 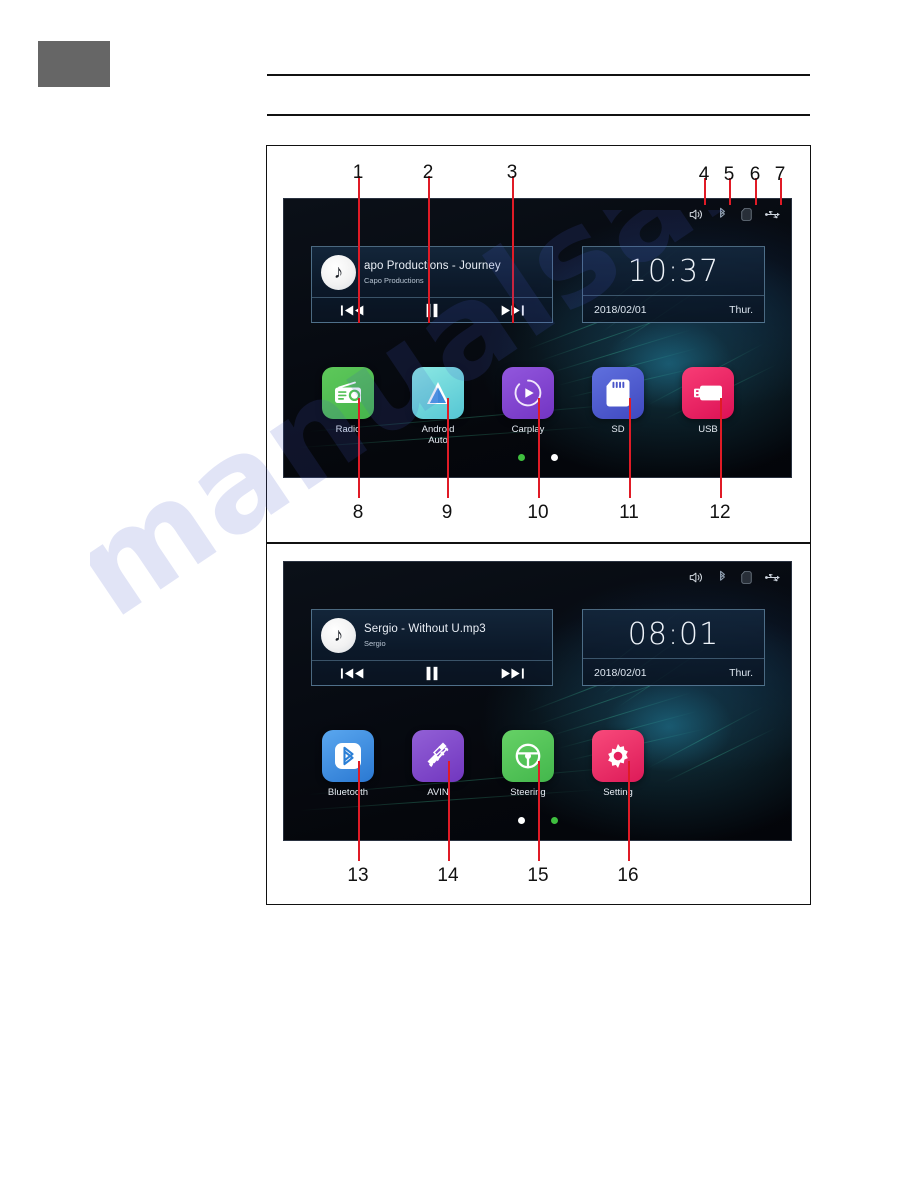 I want to click on callout-number: 14, so click(x=448, y=875).